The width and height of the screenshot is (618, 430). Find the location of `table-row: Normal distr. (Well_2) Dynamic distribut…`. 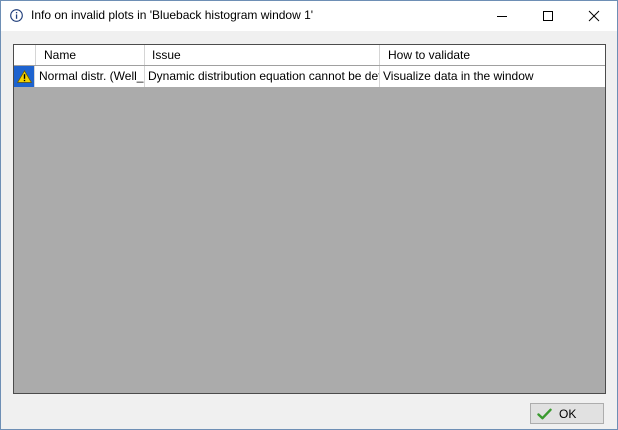

table-row: Normal distr. (Well_2) Dynamic distribut… is located at coordinates (309, 76).